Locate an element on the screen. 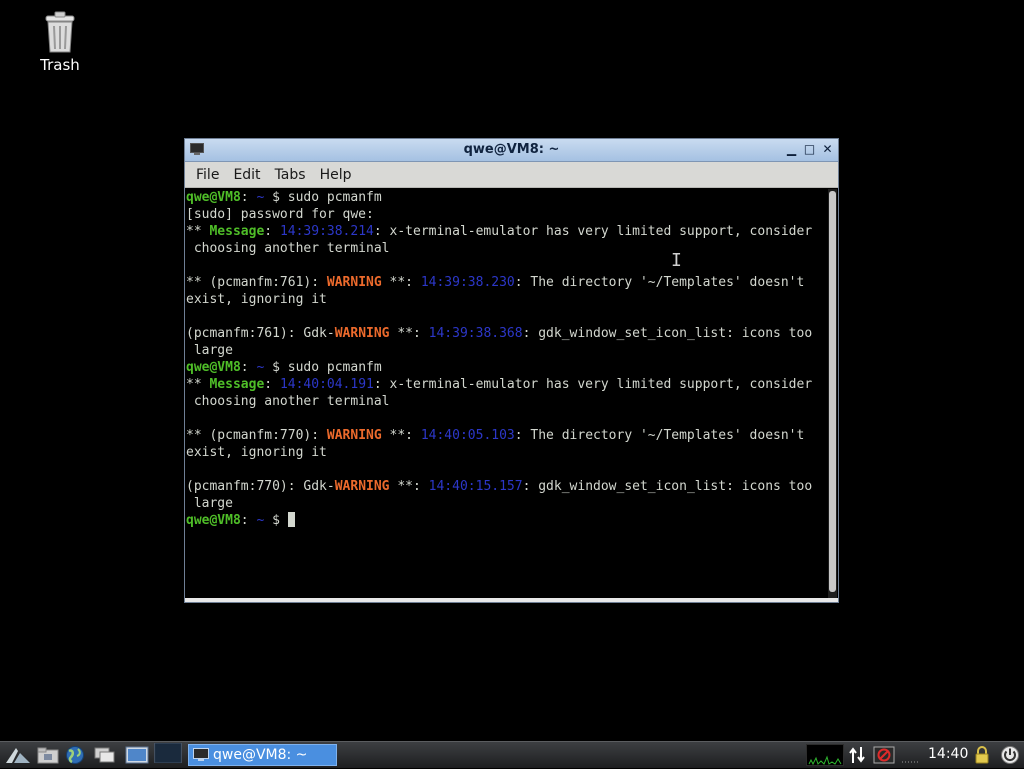 The image size is (1024, 769). terminal-line: qwe@VM8: ~ $ is located at coordinates (506, 520).